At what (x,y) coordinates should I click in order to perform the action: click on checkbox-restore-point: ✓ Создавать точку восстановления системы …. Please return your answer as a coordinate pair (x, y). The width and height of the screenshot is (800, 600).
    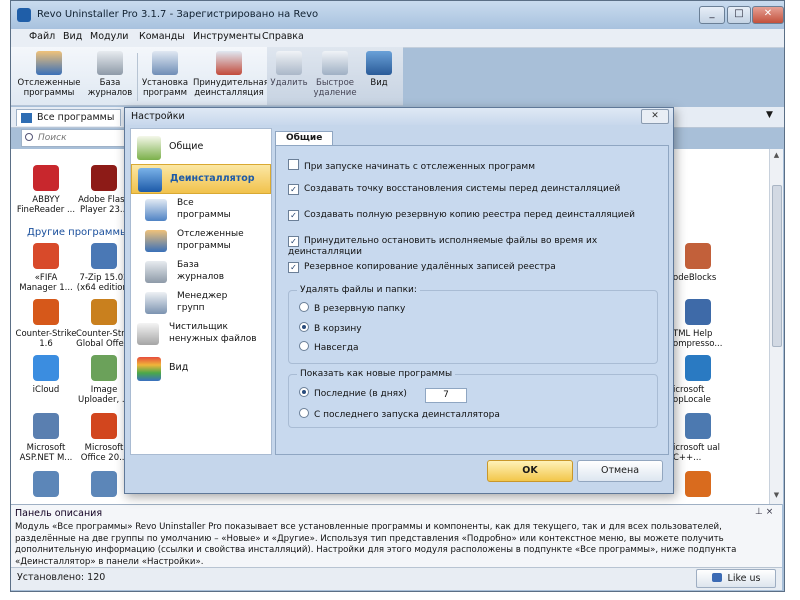
    Looking at the image, I should click on (454, 189).